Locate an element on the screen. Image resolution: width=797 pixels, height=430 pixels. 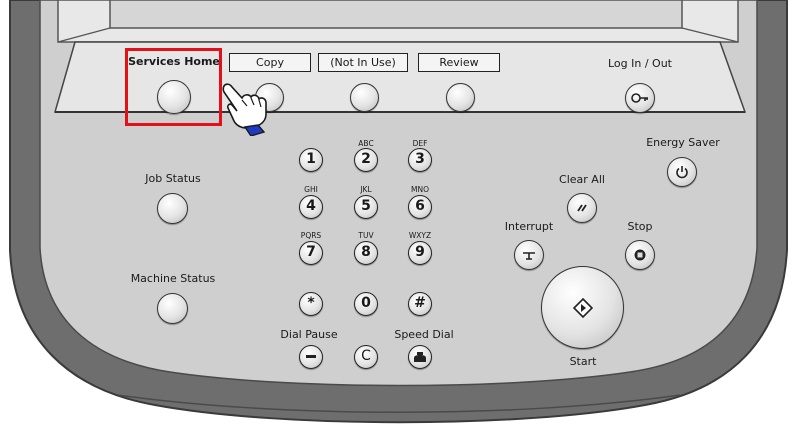
keypad-letters-3: DEF is located at coordinates (420, 143).